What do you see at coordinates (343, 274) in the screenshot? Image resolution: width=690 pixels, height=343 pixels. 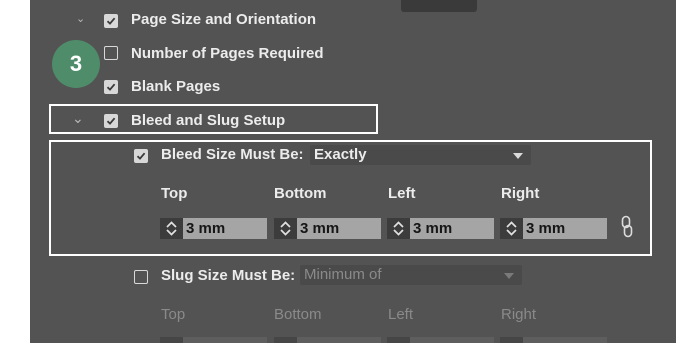 I see `slug-mode-value: Minimum of` at bounding box center [343, 274].